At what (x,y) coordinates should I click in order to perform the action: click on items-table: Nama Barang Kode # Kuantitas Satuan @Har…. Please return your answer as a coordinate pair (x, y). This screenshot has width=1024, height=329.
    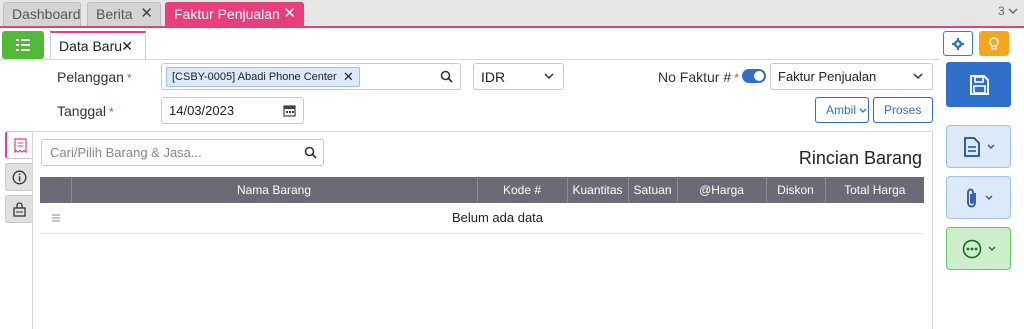
    Looking at the image, I should click on (482, 205).